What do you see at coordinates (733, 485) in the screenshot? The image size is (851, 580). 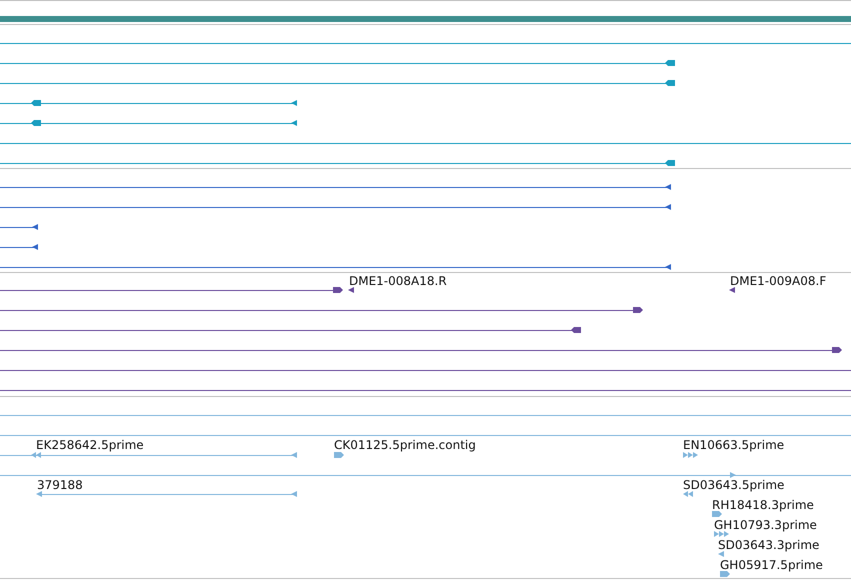 I see `feature-label: SD03643.5prime` at bounding box center [733, 485].